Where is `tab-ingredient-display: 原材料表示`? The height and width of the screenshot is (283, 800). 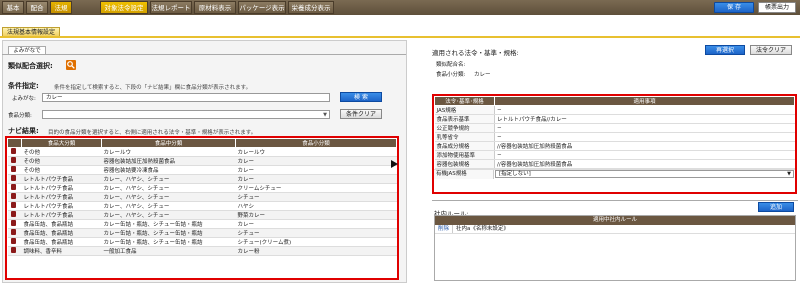
tab-ingredient-display: 原材料表示 is located at coordinates (215, 7).